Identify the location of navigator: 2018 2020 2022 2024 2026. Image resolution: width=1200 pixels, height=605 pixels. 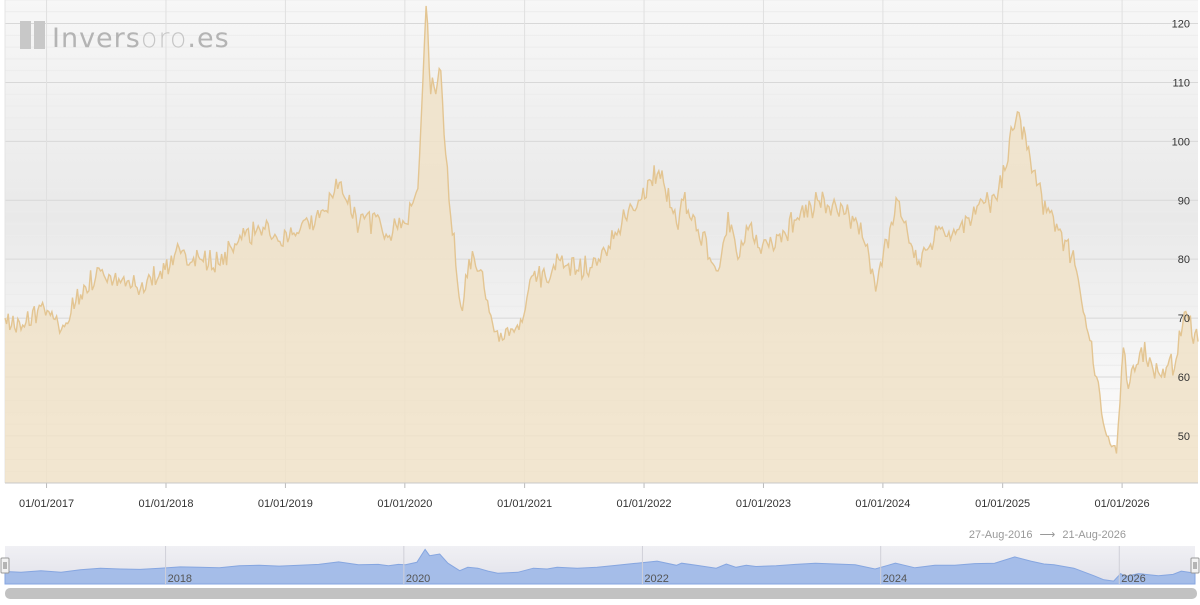
(600, 565).